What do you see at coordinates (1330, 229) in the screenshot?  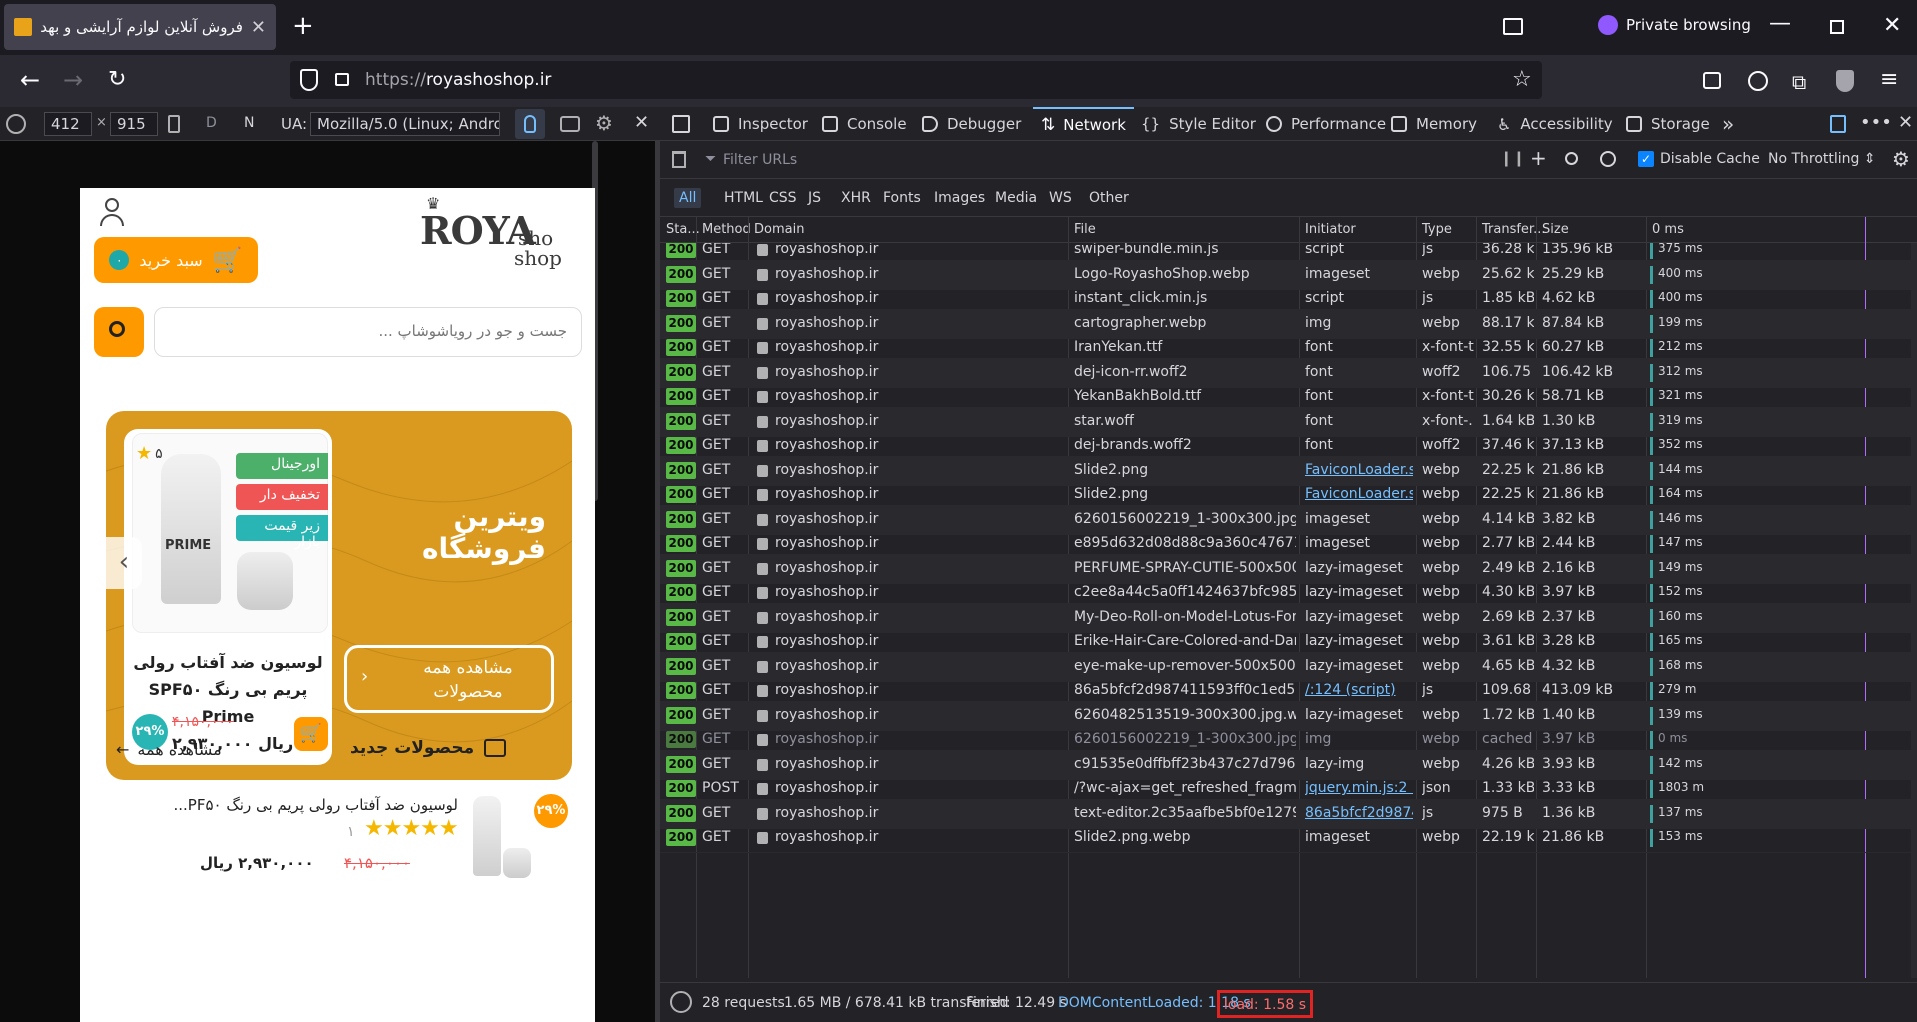 I see `col-initiator: Initiator` at bounding box center [1330, 229].